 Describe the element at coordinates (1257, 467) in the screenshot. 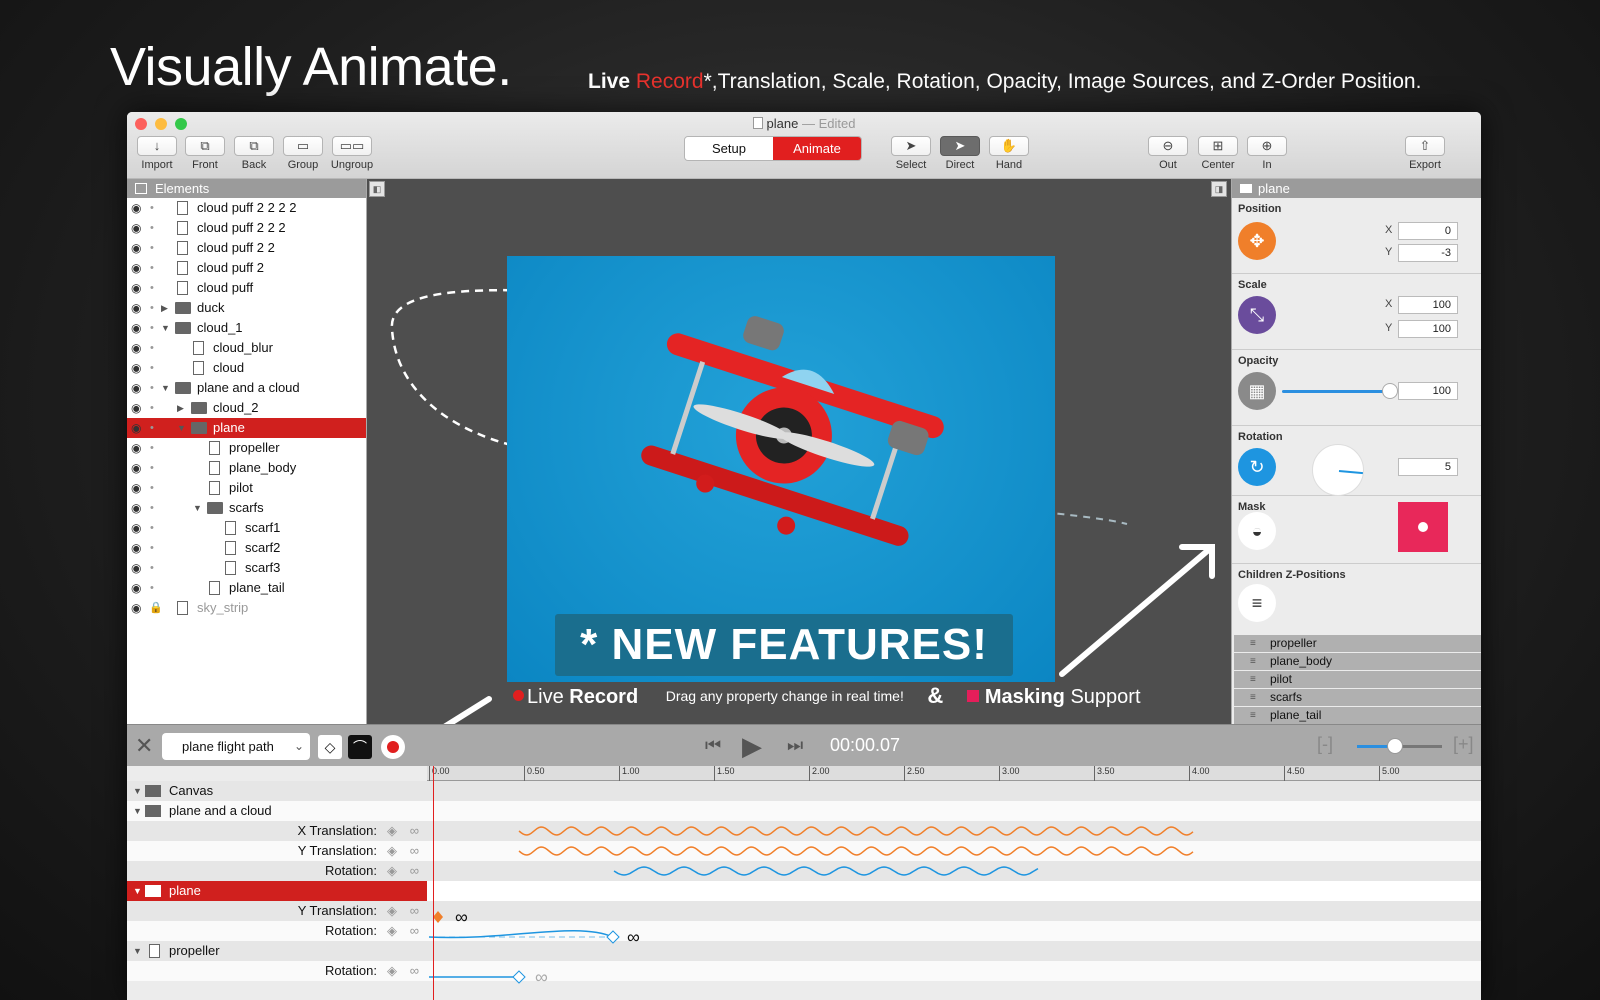

I see `rotate-icon: ↻` at that location.